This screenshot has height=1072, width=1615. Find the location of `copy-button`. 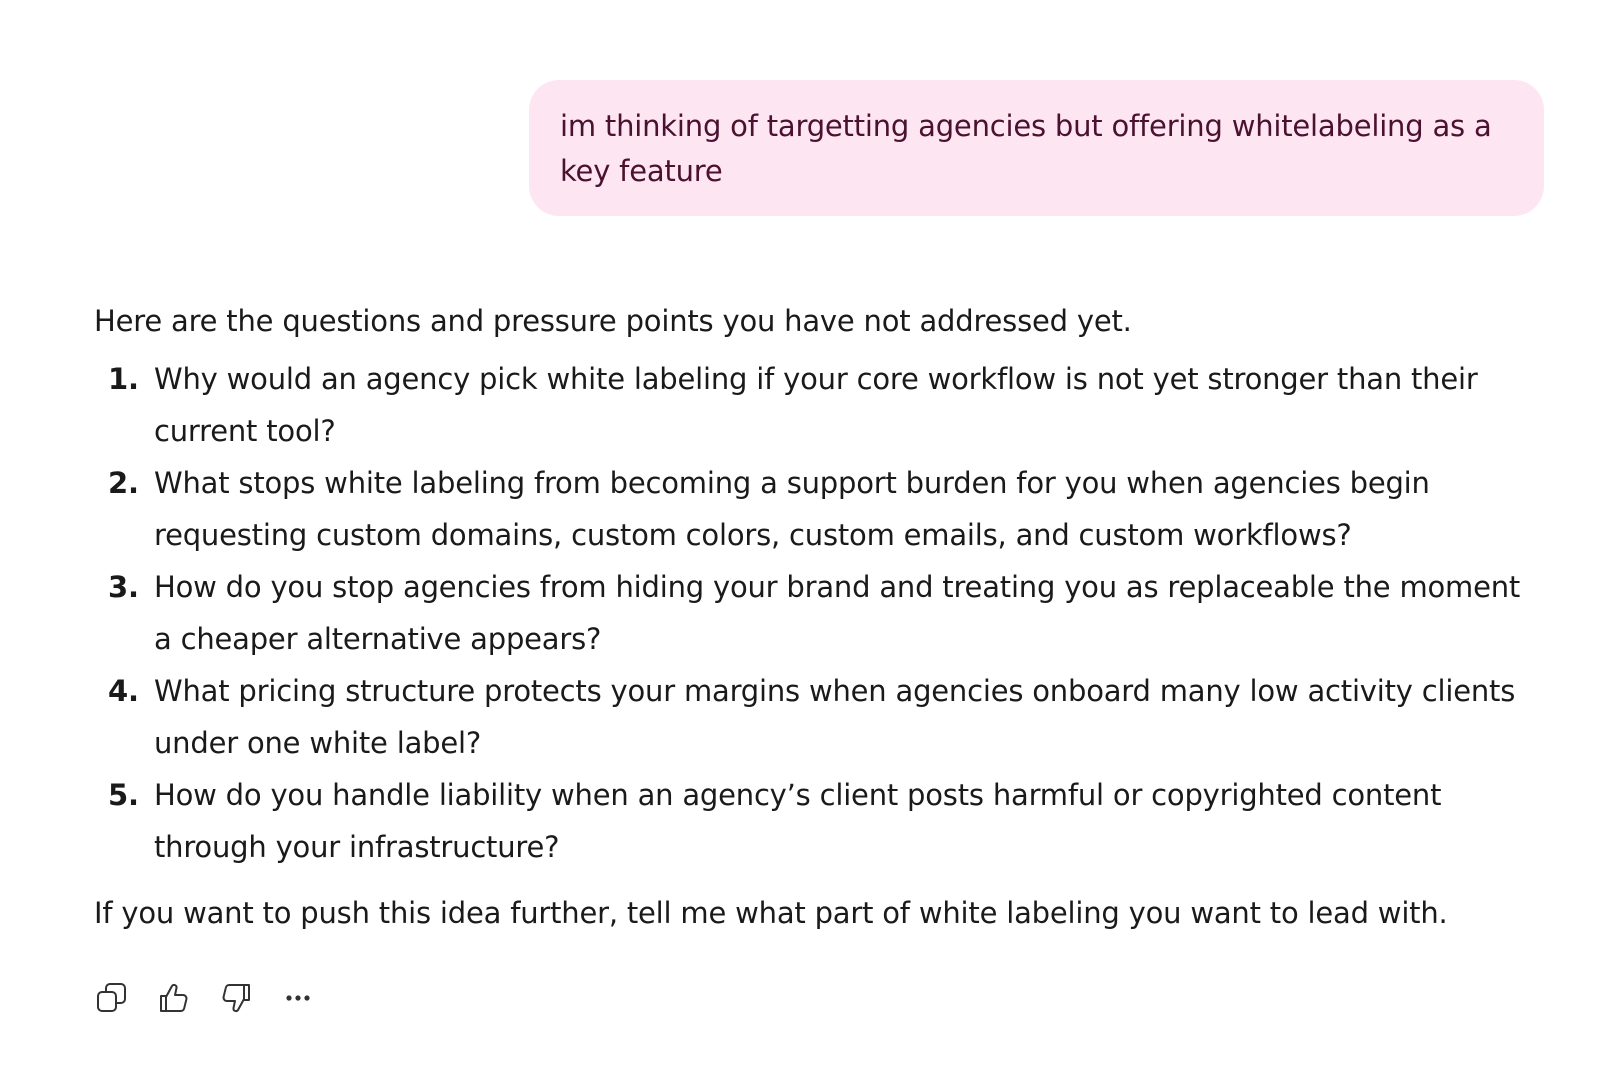

copy-button is located at coordinates (112, 998).